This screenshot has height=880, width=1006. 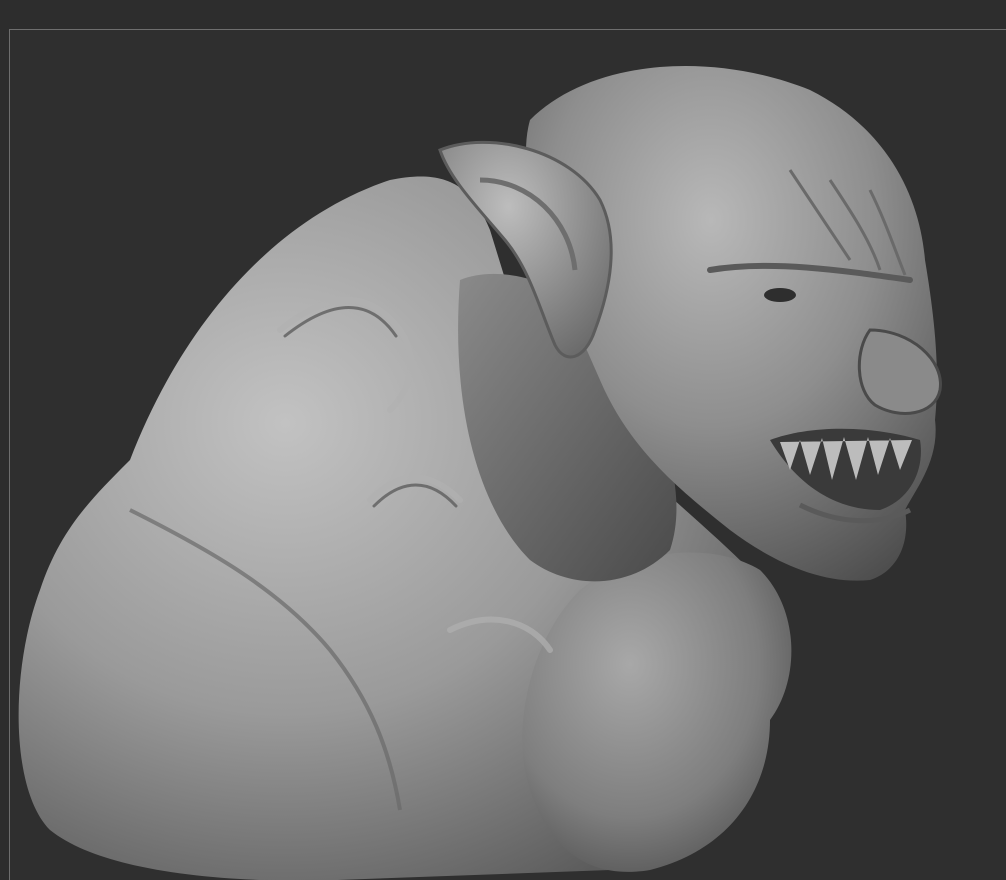 What do you see at coordinates (780, 295) in the screenshot?
I see `eye` at bounding box center [780, 295].